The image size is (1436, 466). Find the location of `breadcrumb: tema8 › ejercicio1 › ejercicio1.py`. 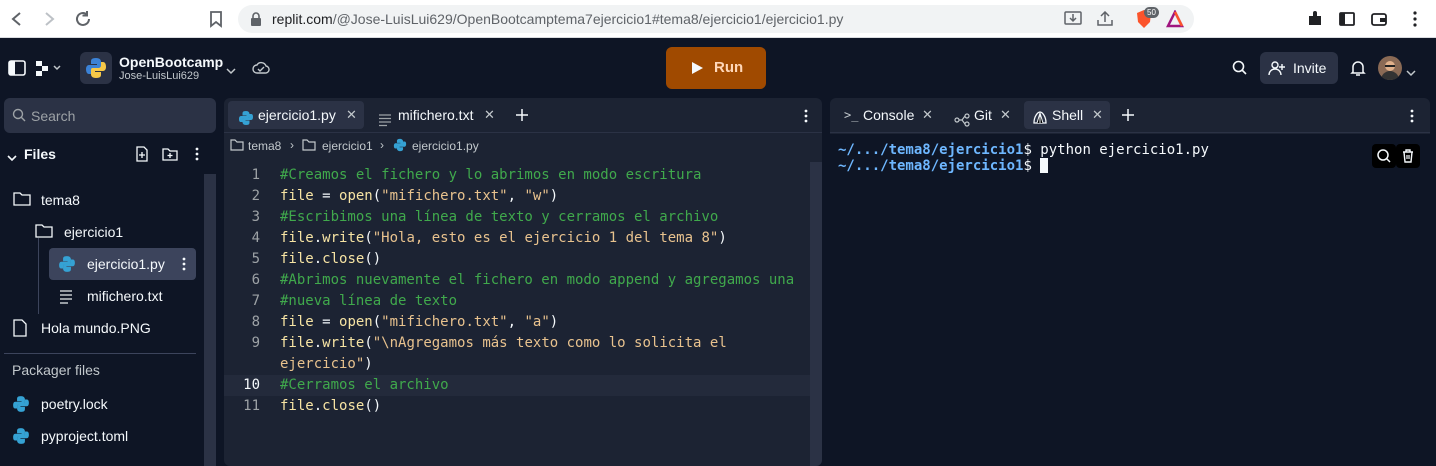

breadcrumb: tema8 › ejercicio1 › ejercicio1.py is located at coordinates (523, 146).